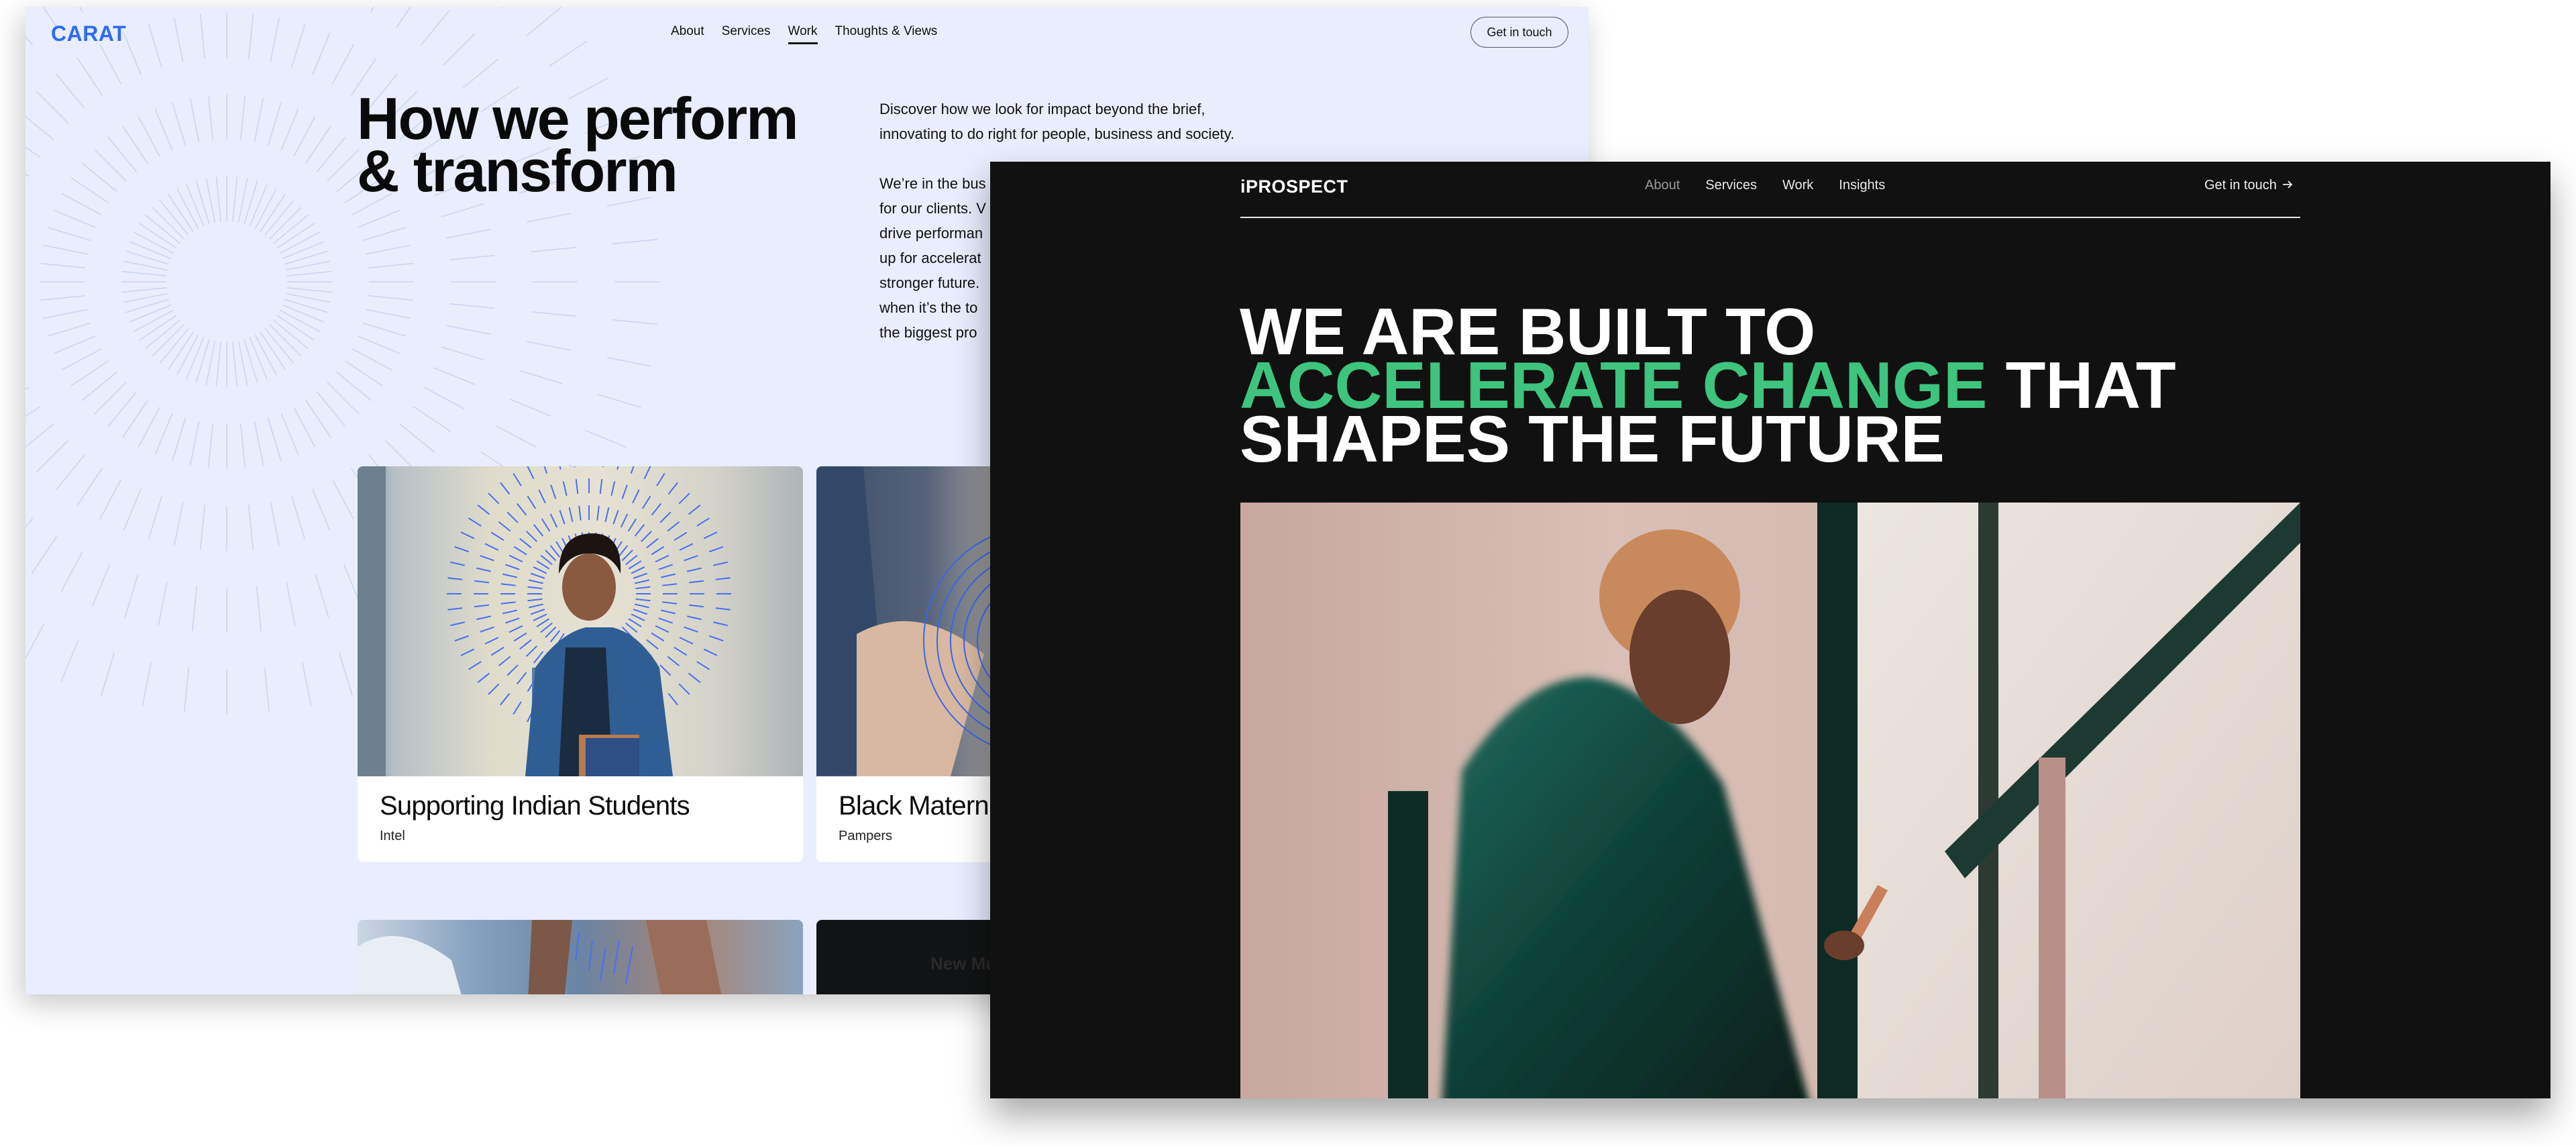  What do you see at coordinates (931, 233) in the screenshot?
I see `body-line: drive performan` at bounding box center [931, 233].